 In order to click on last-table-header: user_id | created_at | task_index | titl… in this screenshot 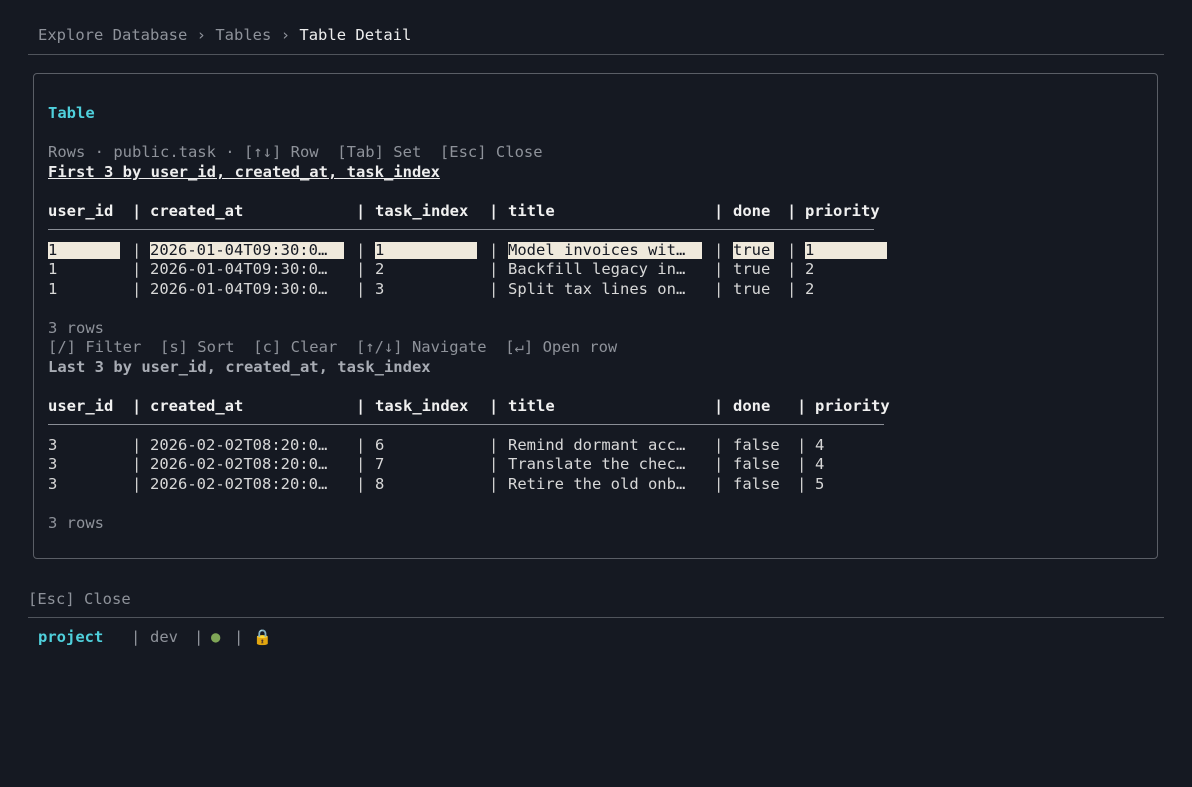, I will do `click(469, 406)`.